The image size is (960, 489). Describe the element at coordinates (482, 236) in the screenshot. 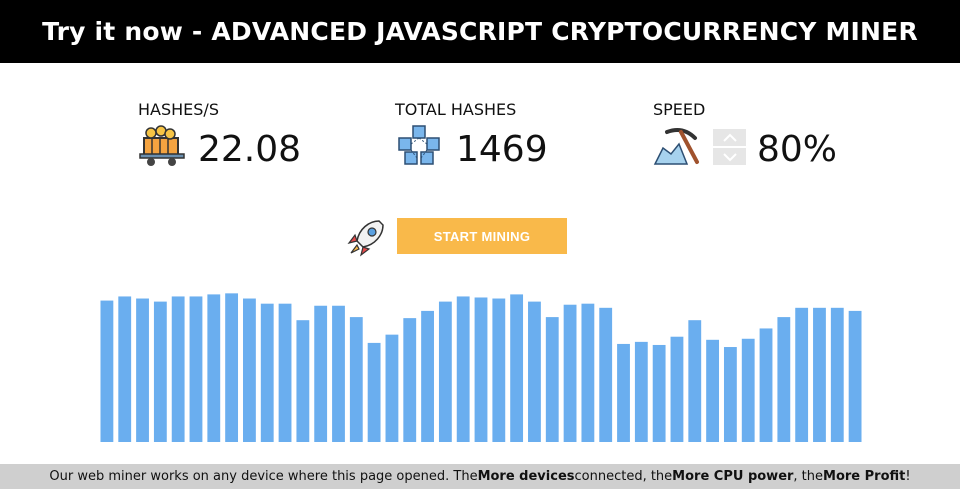

I see `start-mining-button: START MINING` at that location.